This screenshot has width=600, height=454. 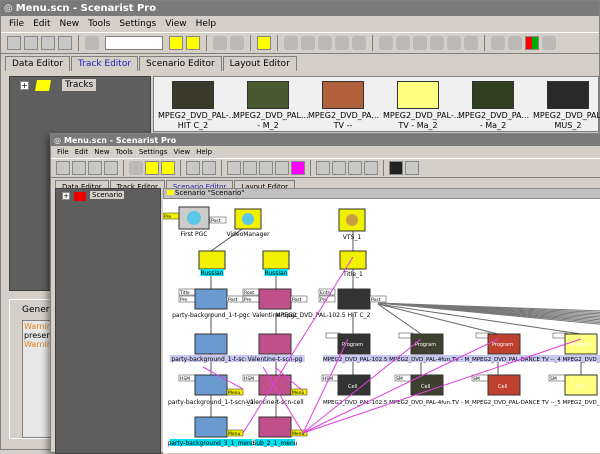 What do you see at coordinates (353, 260) in the screenshot?
I see `title-folder` at bounding box center [353, 260].